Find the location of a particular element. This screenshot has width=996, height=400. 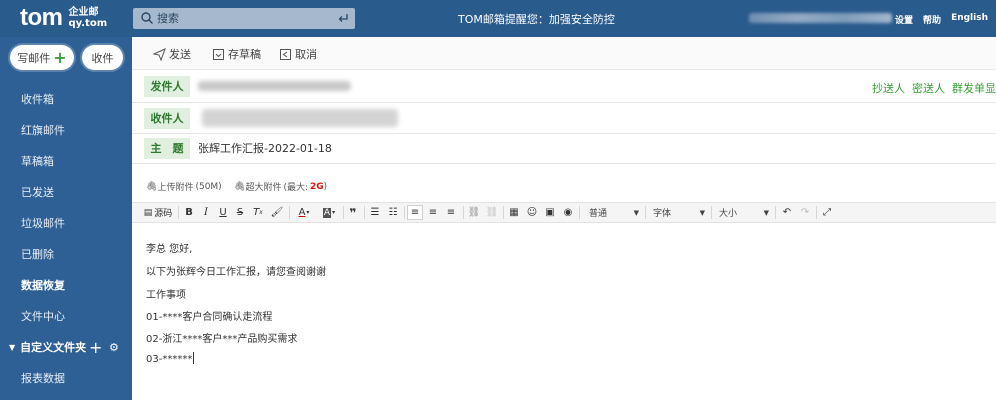

size-select: 大小 ▼ is located at coordinates (744, 212).